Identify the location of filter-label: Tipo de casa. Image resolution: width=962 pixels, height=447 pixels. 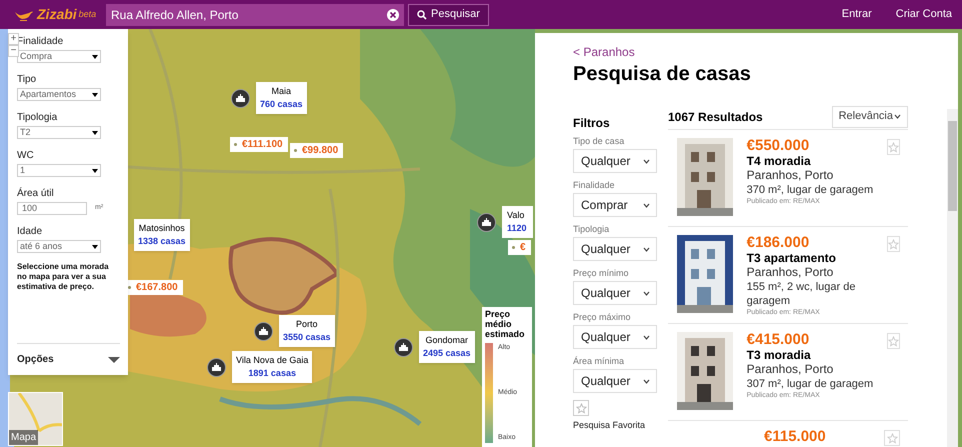
(599, 141).